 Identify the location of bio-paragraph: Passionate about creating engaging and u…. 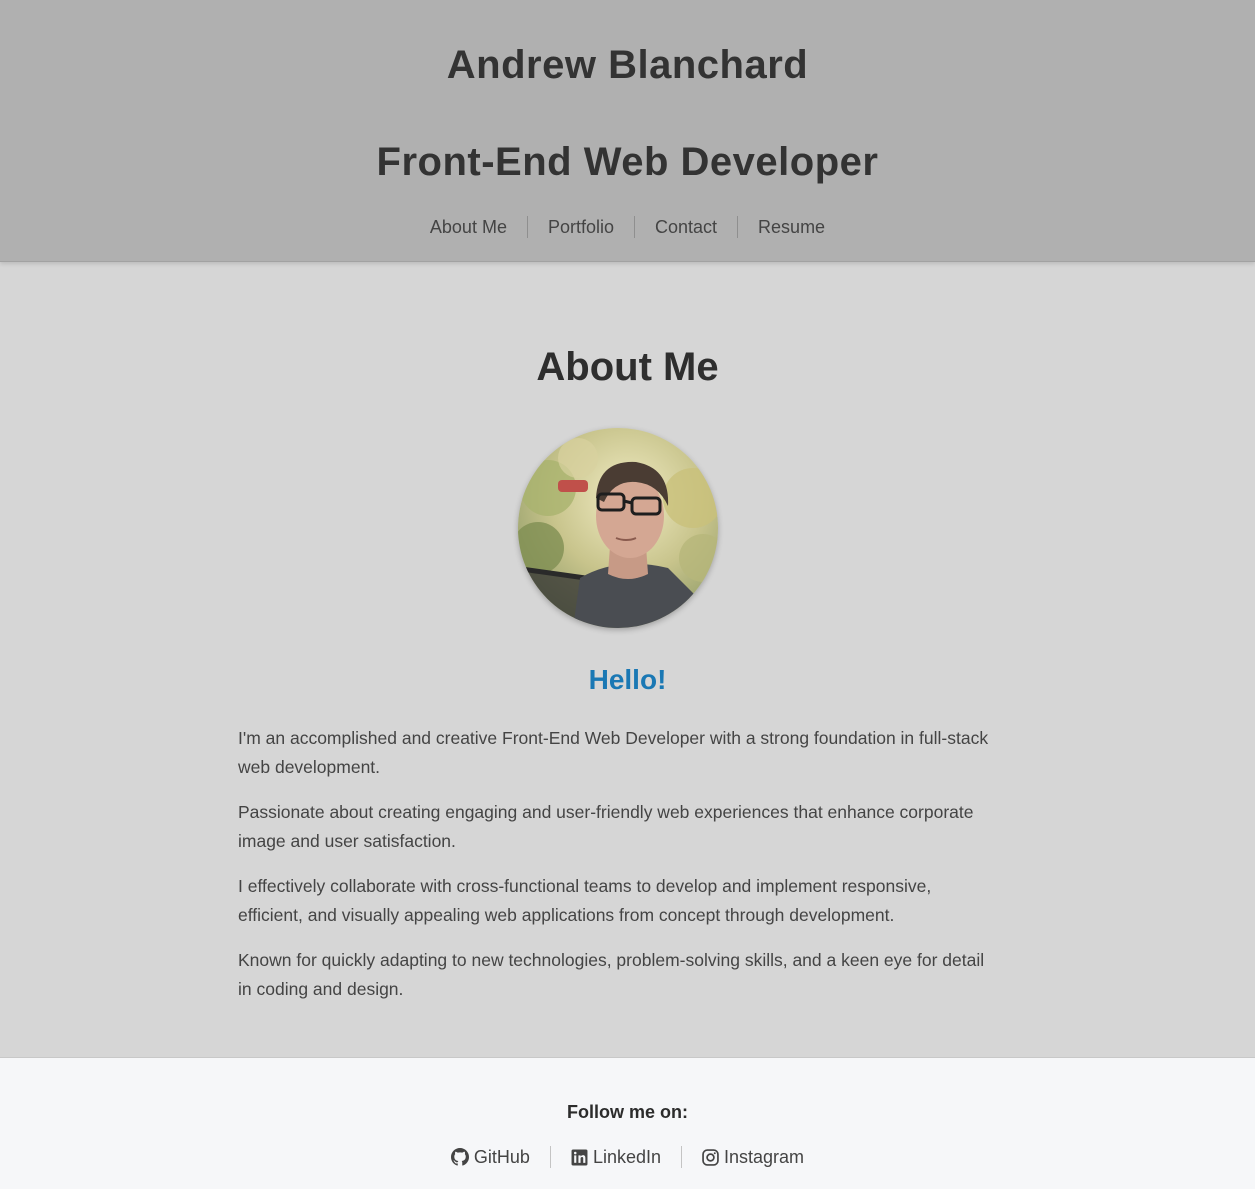
(606, 826).